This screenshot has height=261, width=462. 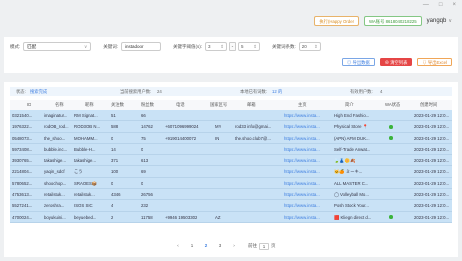 What do you see at coordinates (192, 246) in the screenshot?
I see `page-button: 1` at bounding box center [192, 246].